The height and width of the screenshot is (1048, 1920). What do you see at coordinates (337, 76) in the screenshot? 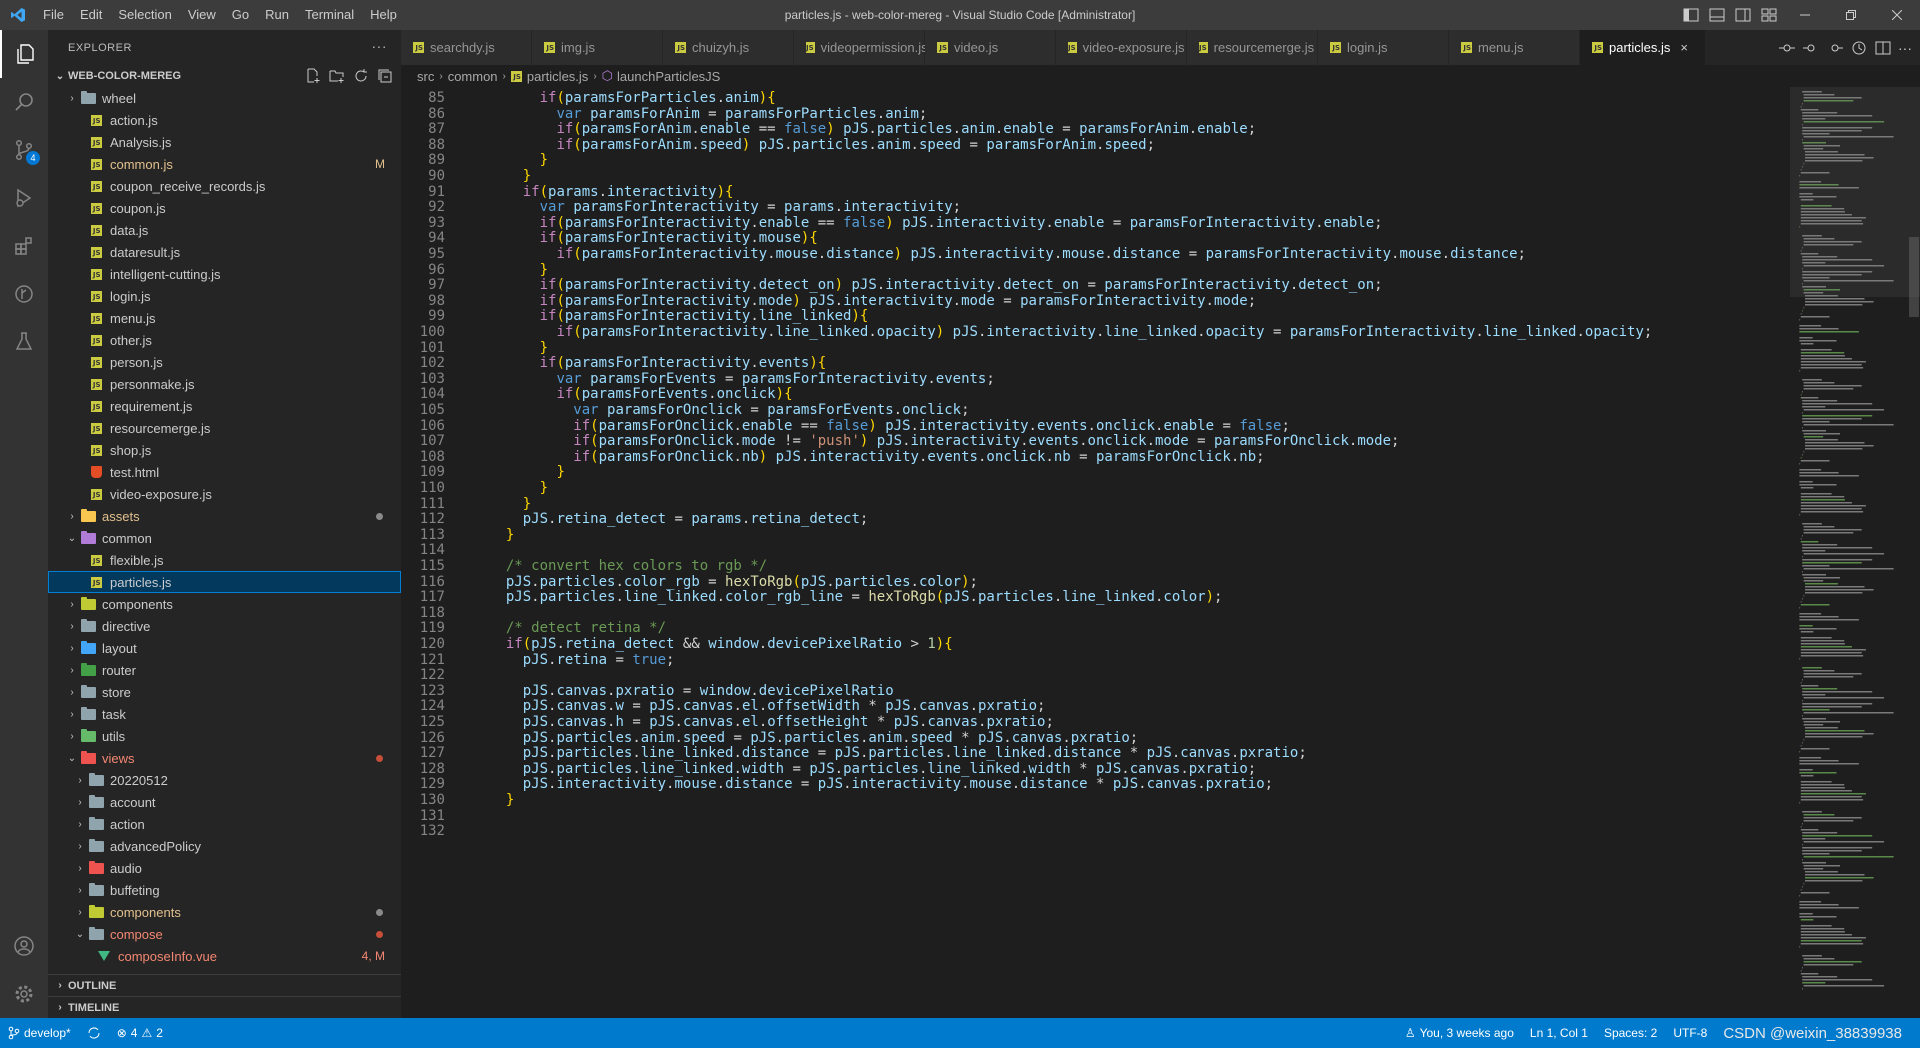
I see `new-folder-icon` at bounding box center [337, 76].